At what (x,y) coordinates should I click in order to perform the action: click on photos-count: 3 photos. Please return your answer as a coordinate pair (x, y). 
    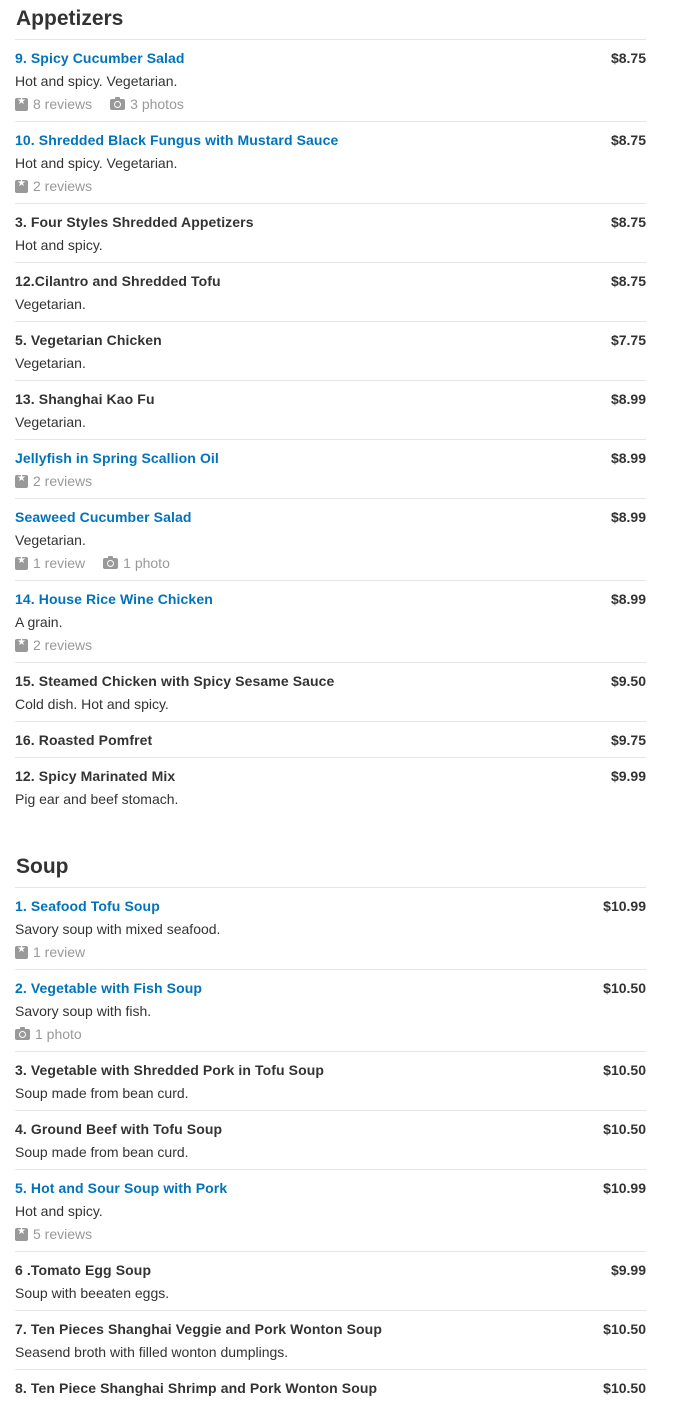
    Looking at the image, I should click on (157, 104).